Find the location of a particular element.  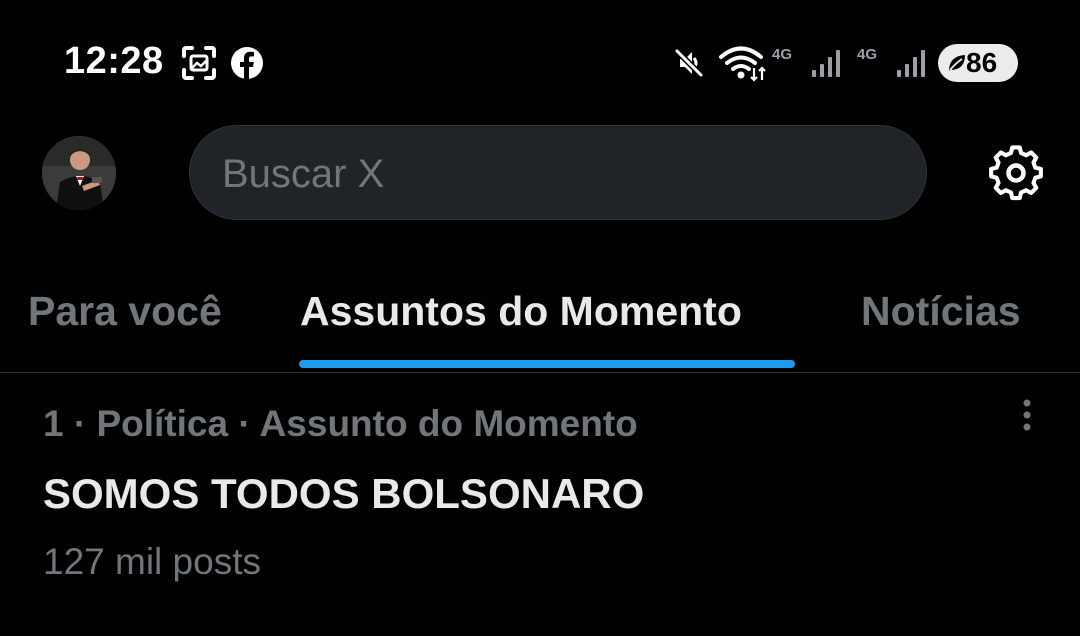

trend-post-count: 127 mil posts is located at coordinates (152, 561).